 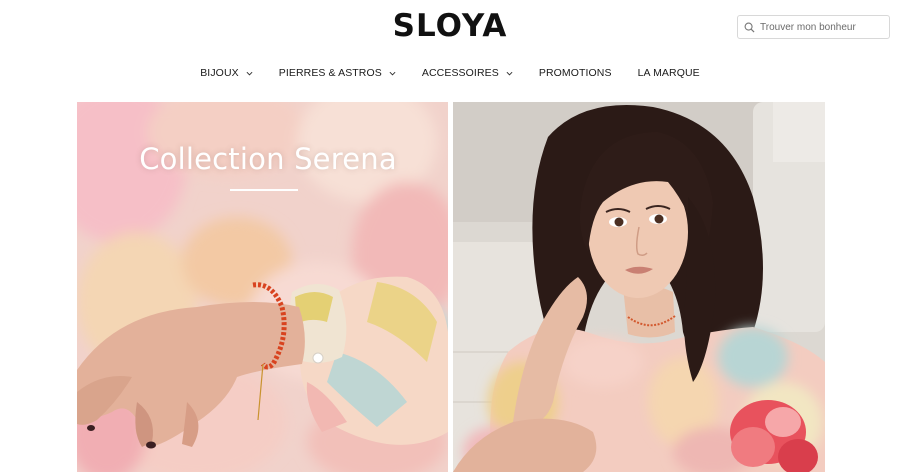 I want to click on title-underline, so click(x=264, y=190).